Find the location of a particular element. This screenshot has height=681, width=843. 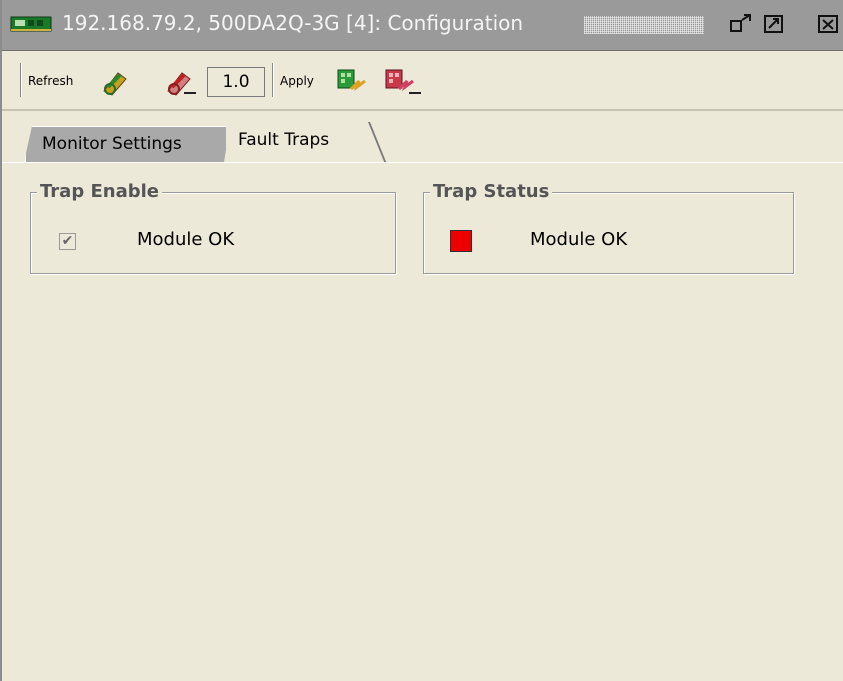

apply-green-icon is located at coordinates (353, 82).